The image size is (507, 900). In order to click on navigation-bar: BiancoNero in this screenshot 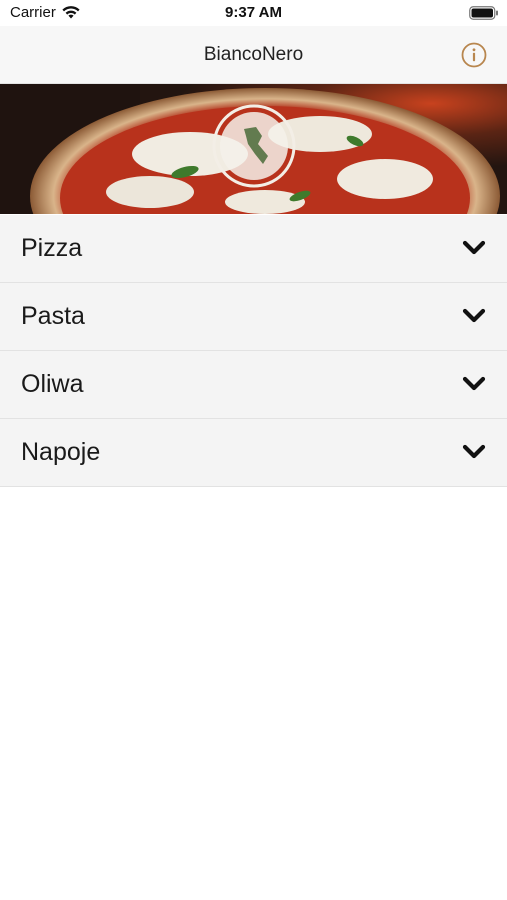, I will do `click(253, 55)`.